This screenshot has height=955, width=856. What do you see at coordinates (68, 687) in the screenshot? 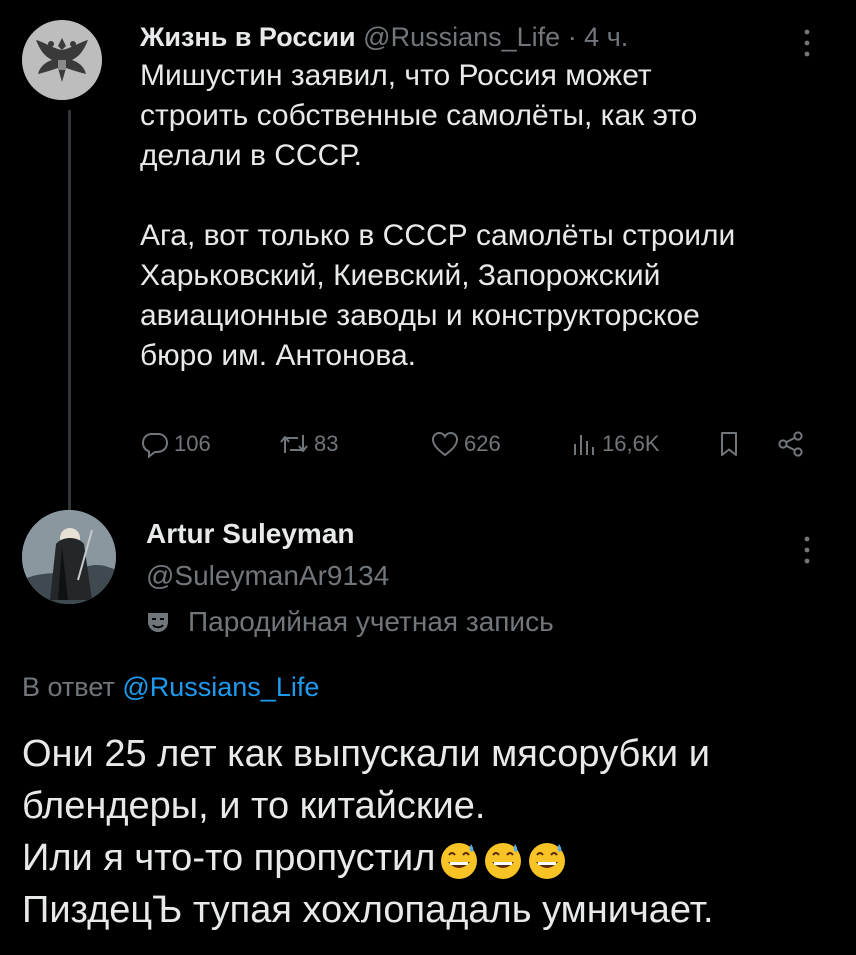
I see `reply-prefix: В ответ` at bounding box center [68, 687].